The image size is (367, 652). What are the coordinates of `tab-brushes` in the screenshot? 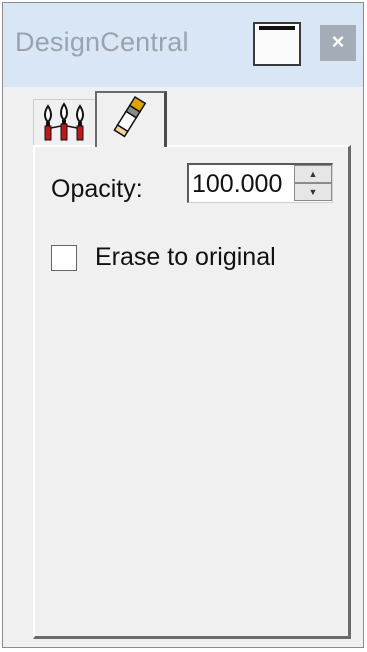 It's located at (64, 122).